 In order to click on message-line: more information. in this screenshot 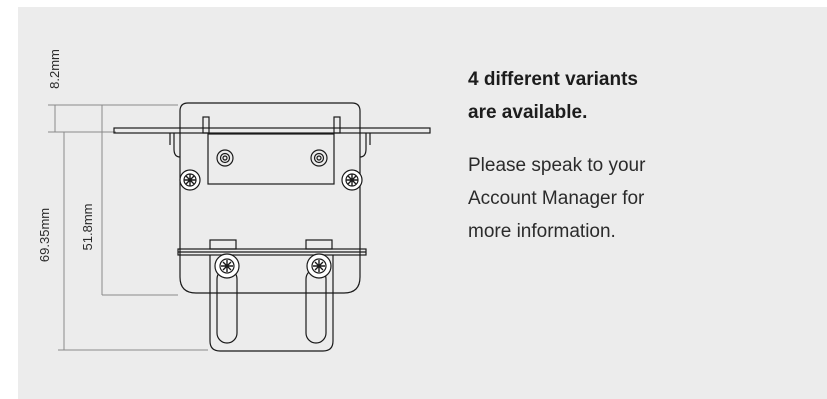, I will do `click(542, 231)`.